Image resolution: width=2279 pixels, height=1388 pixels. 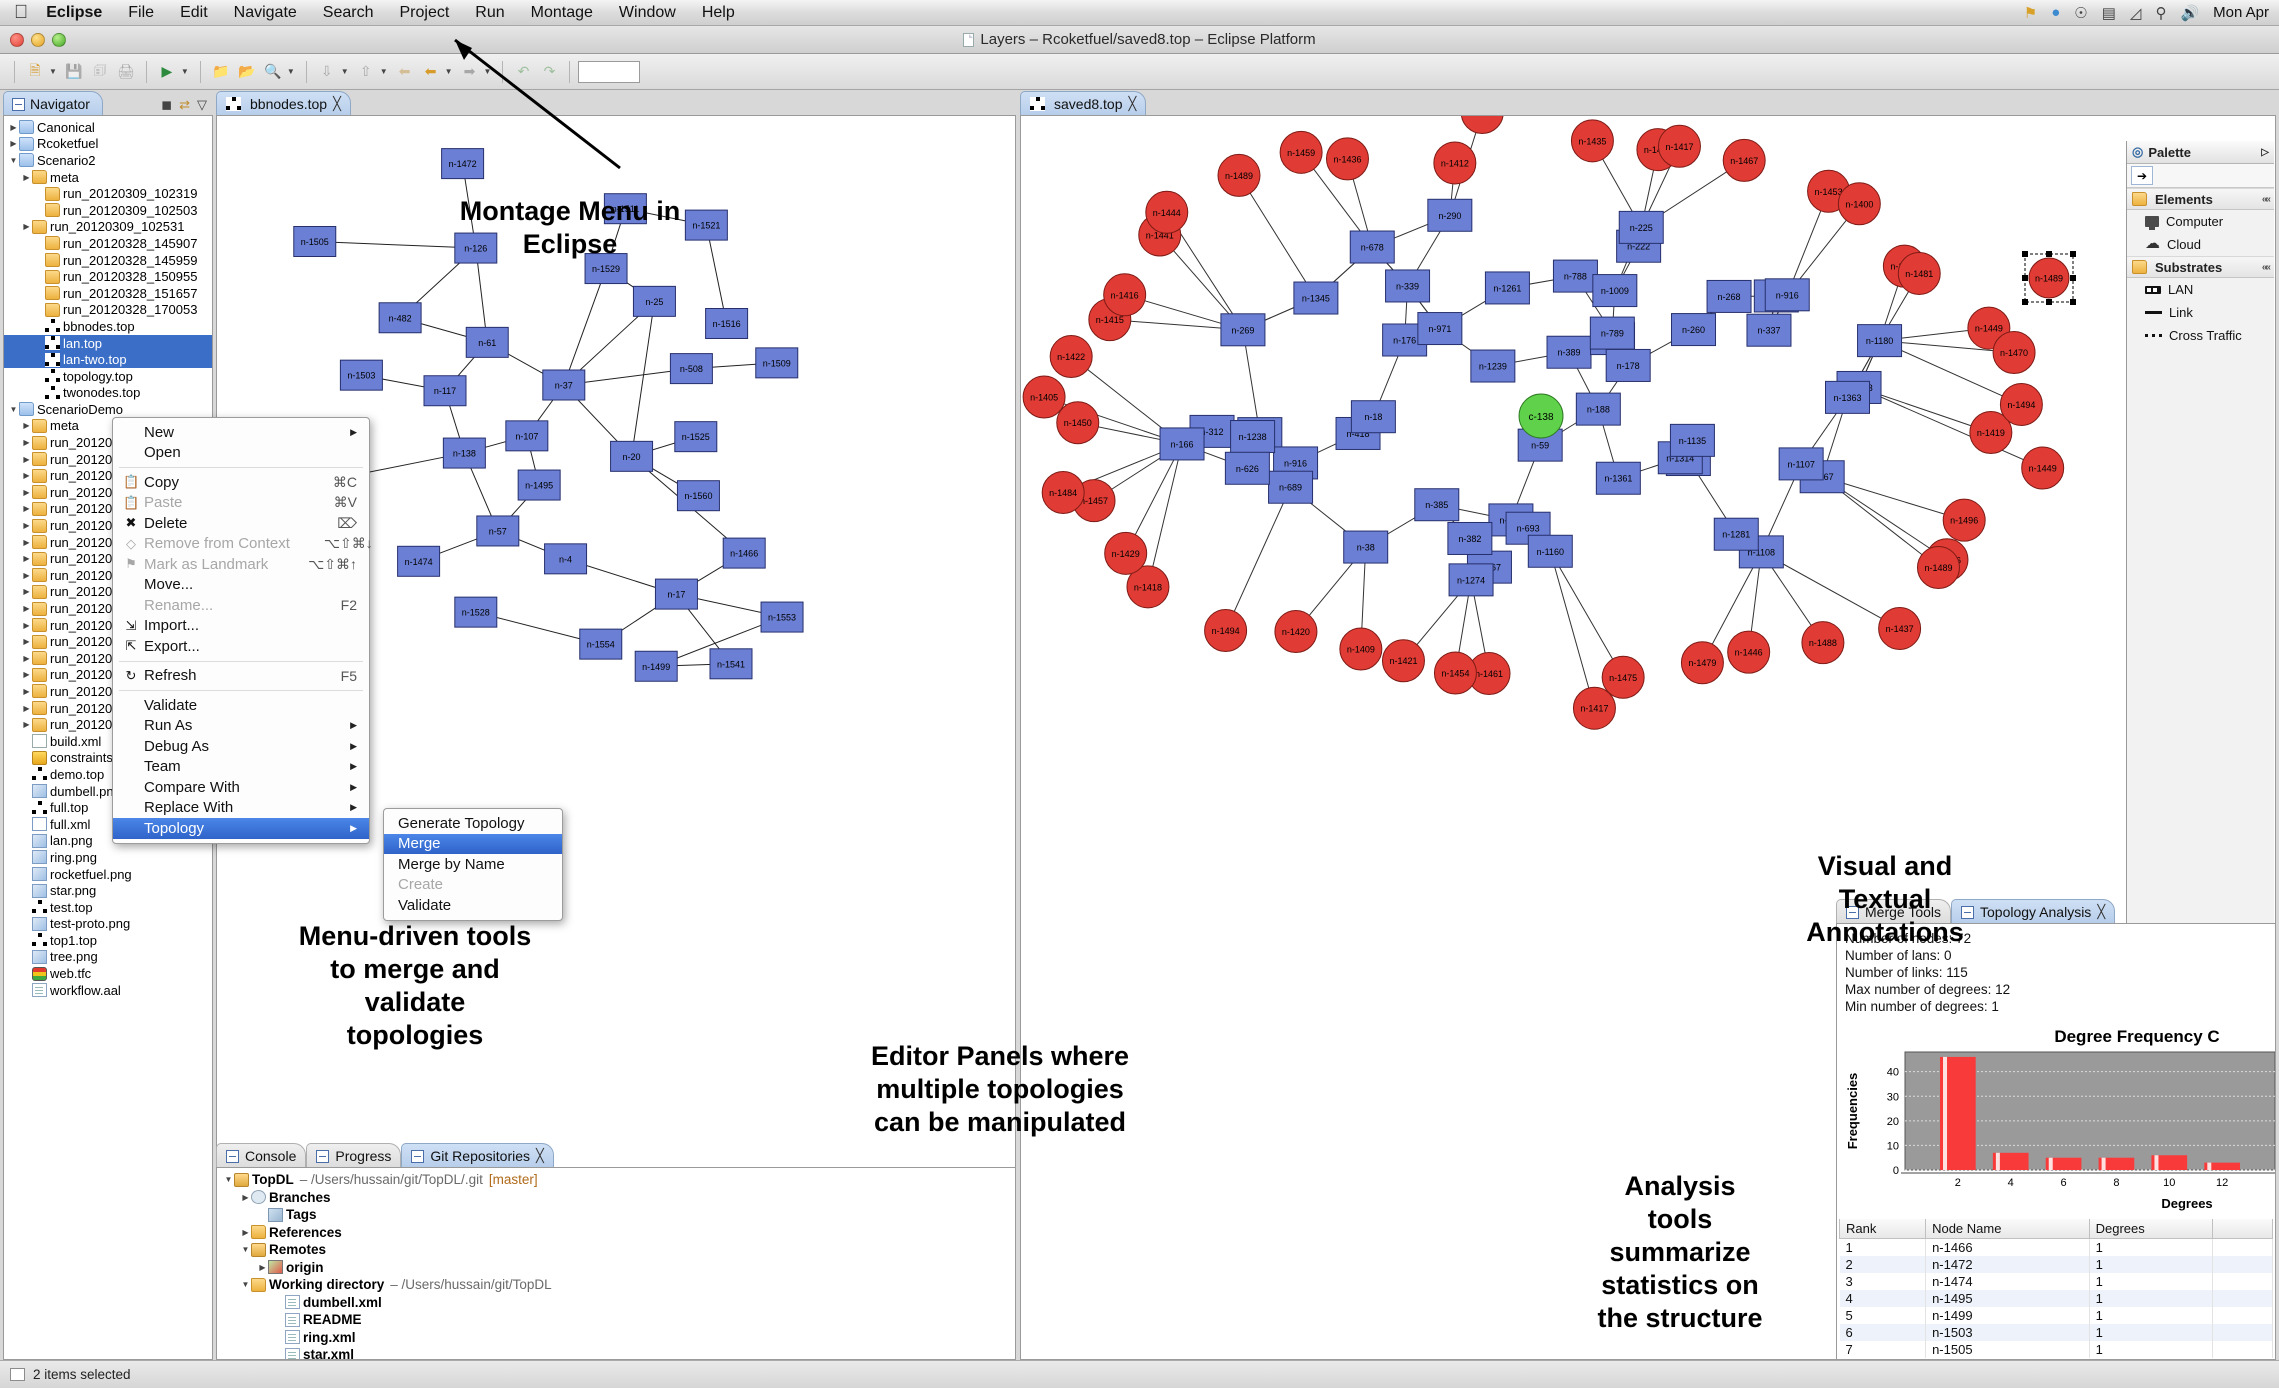 What do you see at coordinates (241, 746) in the screenshot?
I see `context-menu-item-debug-as: Debug As ▶` at bounding box center [241, 746].